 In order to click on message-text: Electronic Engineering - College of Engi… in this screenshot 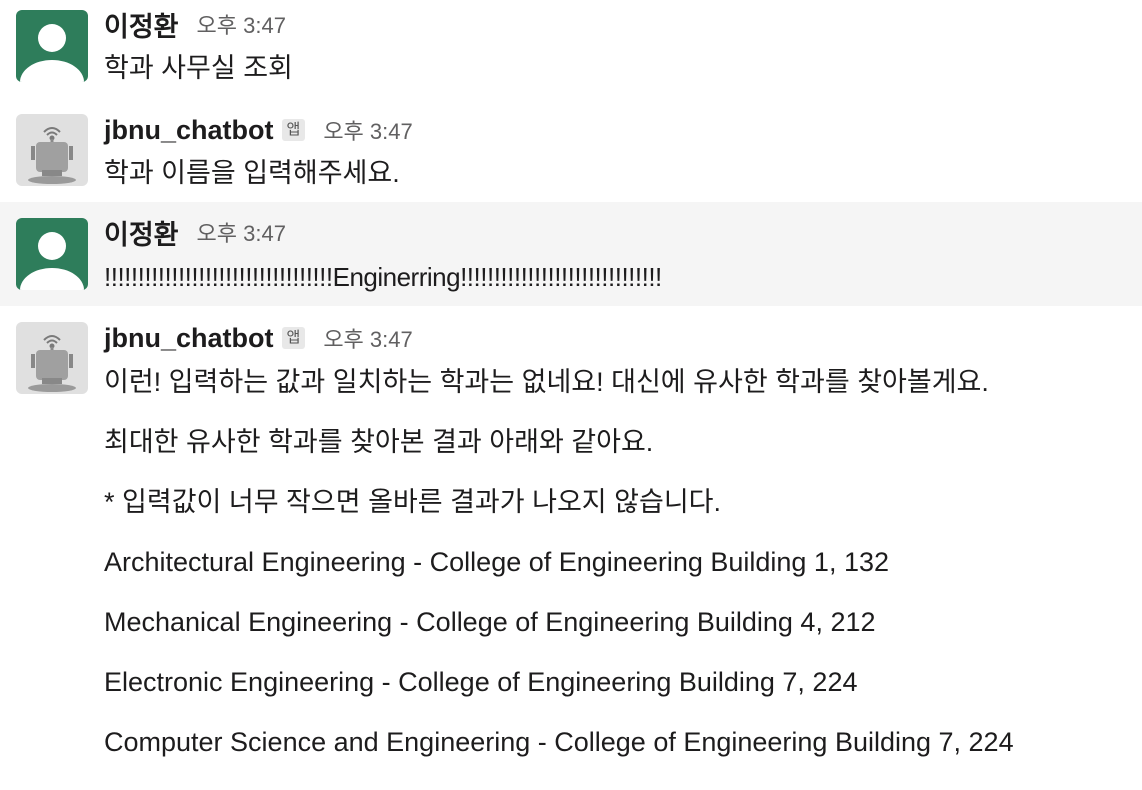, I will do `click(481, 682)`.